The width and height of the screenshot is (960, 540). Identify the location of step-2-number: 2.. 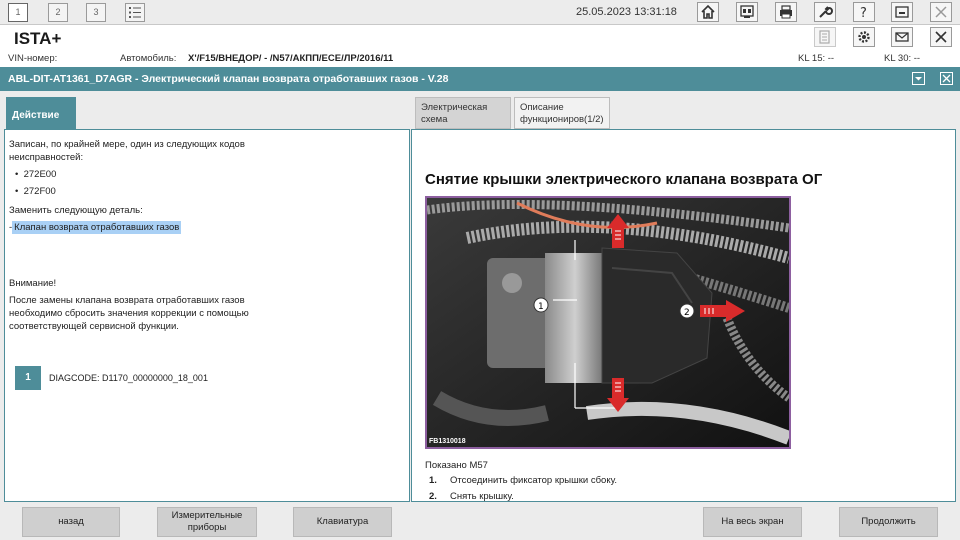
(433, 496).